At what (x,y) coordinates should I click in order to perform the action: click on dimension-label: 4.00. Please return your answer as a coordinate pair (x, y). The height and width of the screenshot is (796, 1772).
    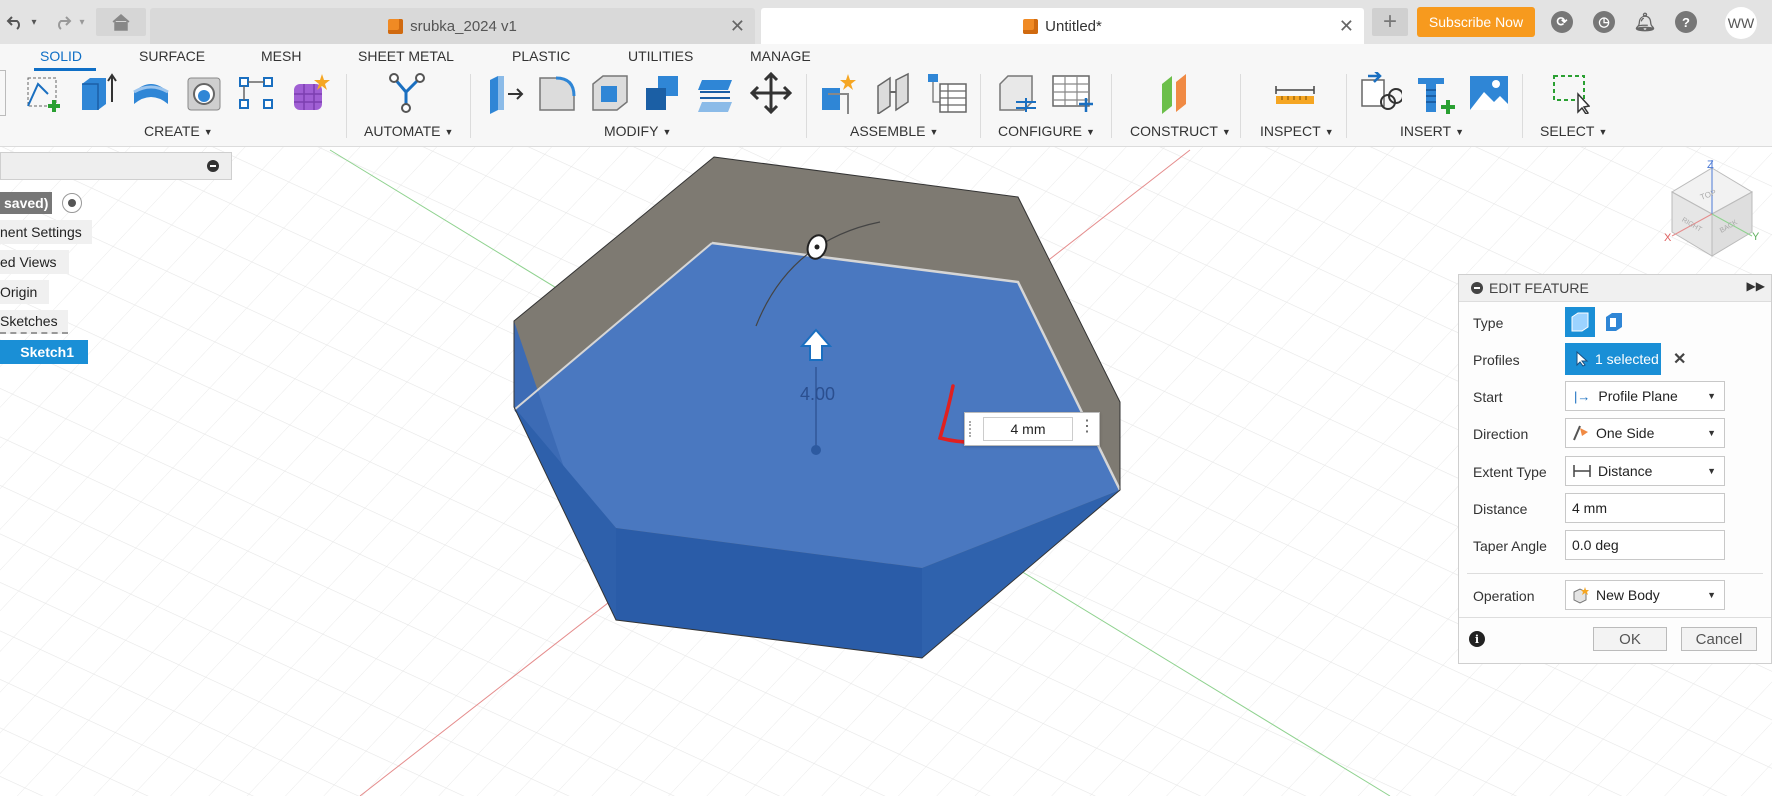
    Looking at the image, I should click on (817, 394).